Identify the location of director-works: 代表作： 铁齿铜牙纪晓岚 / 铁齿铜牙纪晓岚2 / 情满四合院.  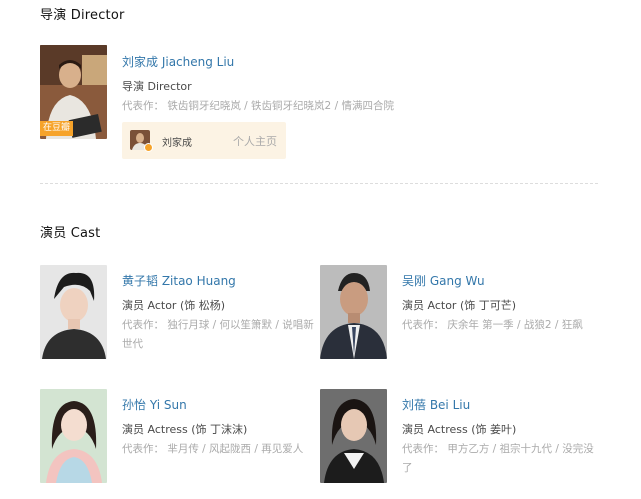
(272, 106).